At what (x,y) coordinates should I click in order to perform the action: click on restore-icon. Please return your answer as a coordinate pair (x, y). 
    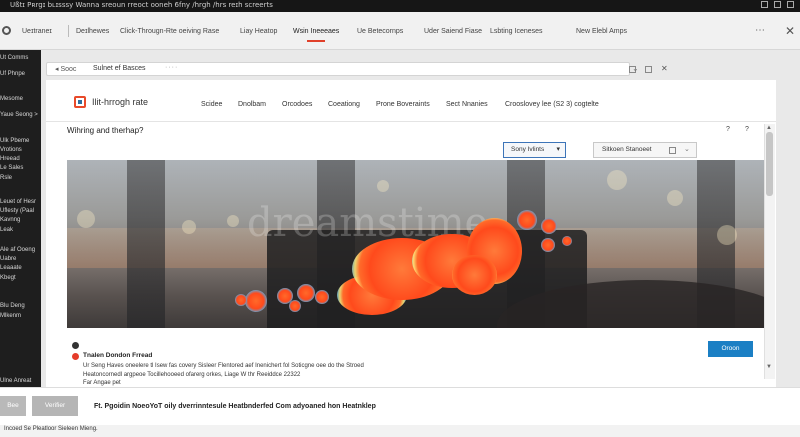
    Looking at the image, I should click on (648, 69).